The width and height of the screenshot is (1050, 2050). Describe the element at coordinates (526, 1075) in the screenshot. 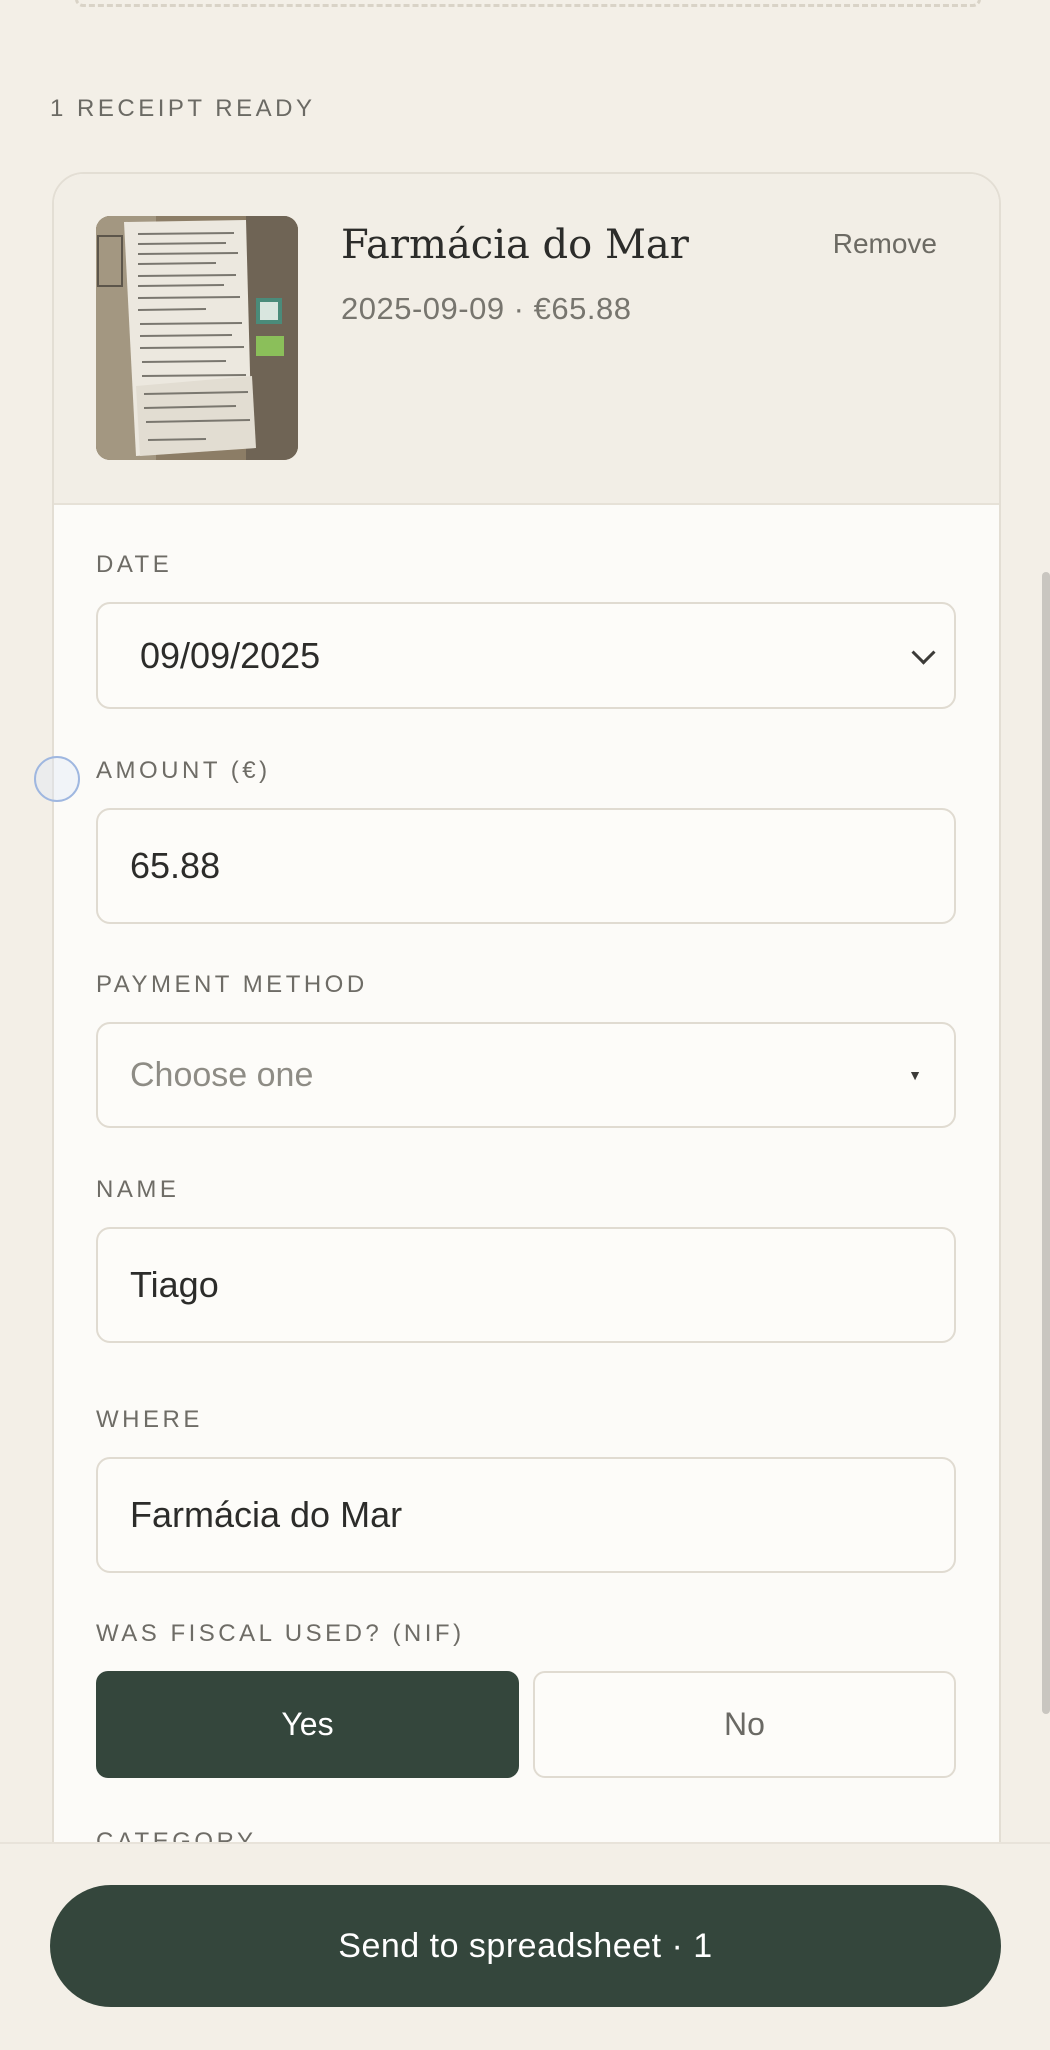

I see `payment-method-select: Choose one ▼` at that location.